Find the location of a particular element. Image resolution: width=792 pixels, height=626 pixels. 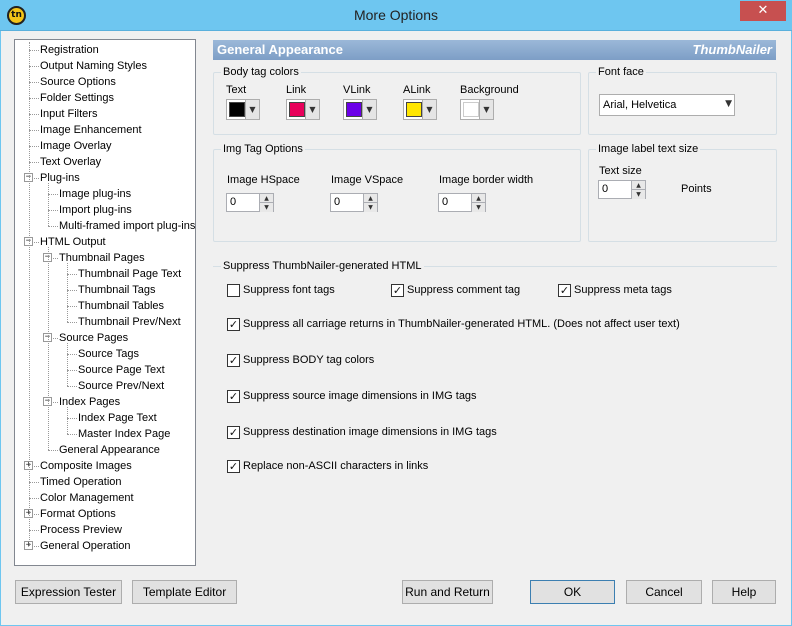

template-editor-button: Template Editor is located at coordinates (184, 592).